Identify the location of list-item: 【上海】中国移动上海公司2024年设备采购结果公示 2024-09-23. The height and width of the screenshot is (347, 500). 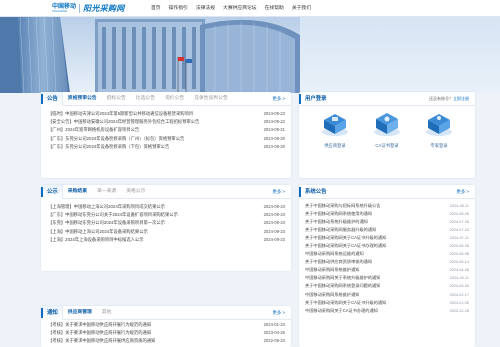
(166, 232).